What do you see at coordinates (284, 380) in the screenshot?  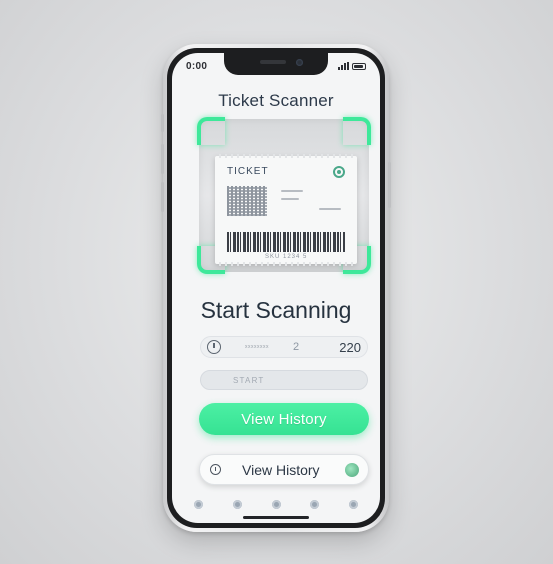 I see `start-input` at bounding box center [284, 380].